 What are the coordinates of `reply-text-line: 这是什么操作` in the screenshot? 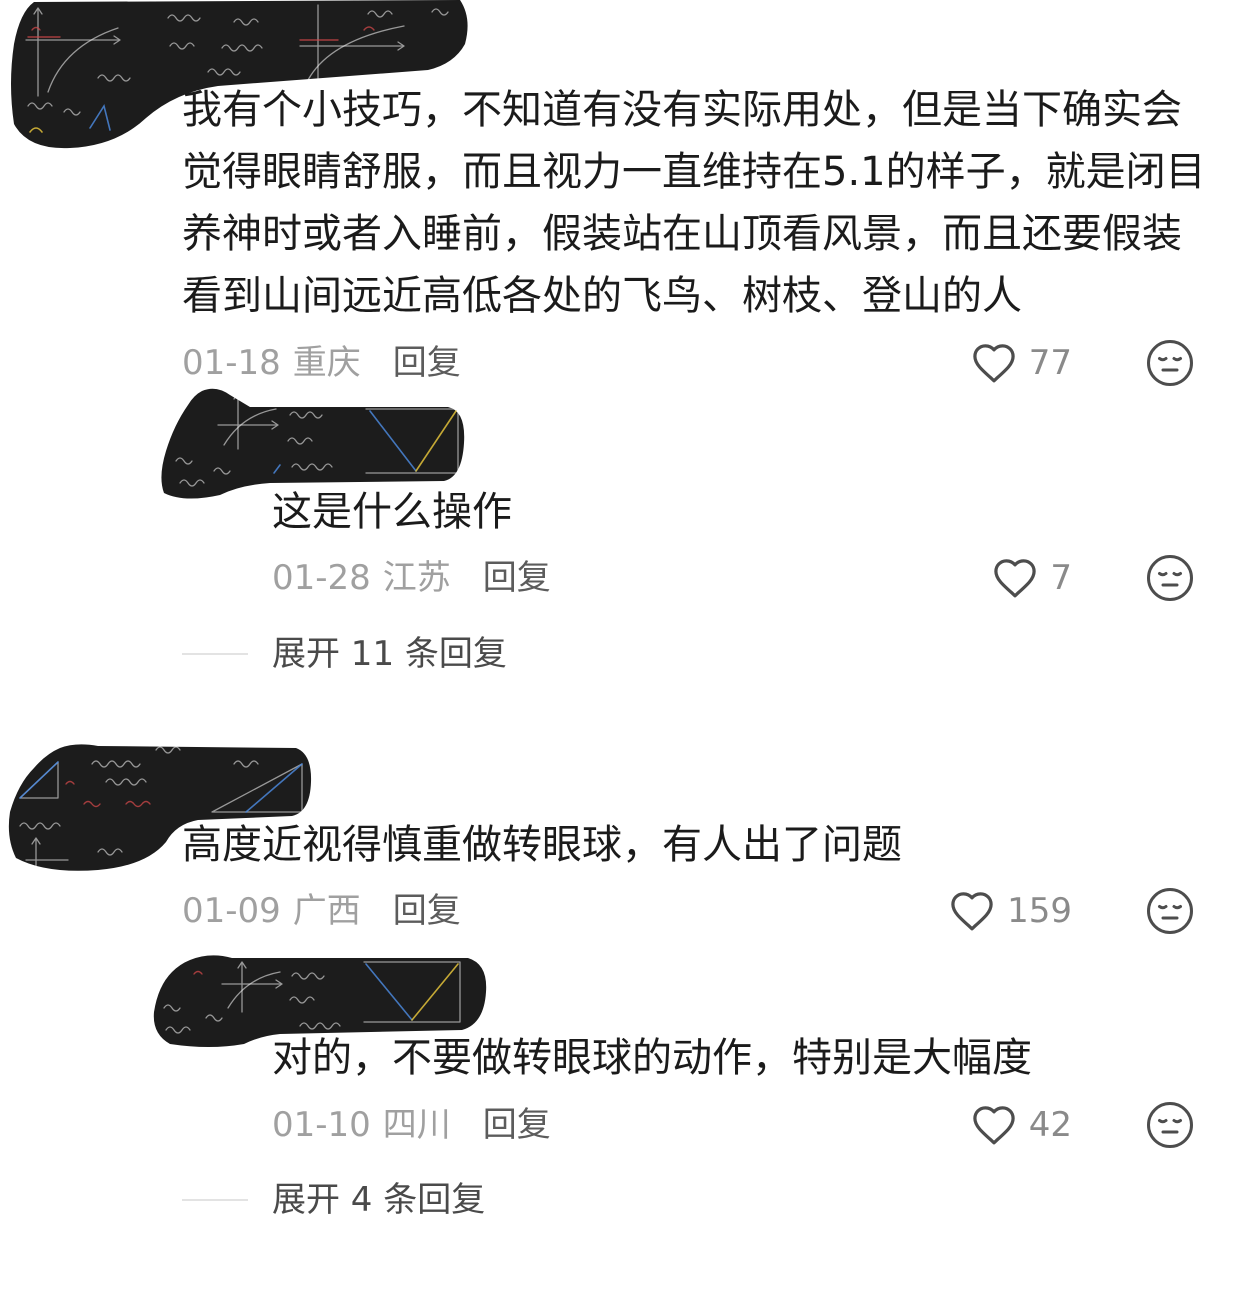 It's located at (392, 512).